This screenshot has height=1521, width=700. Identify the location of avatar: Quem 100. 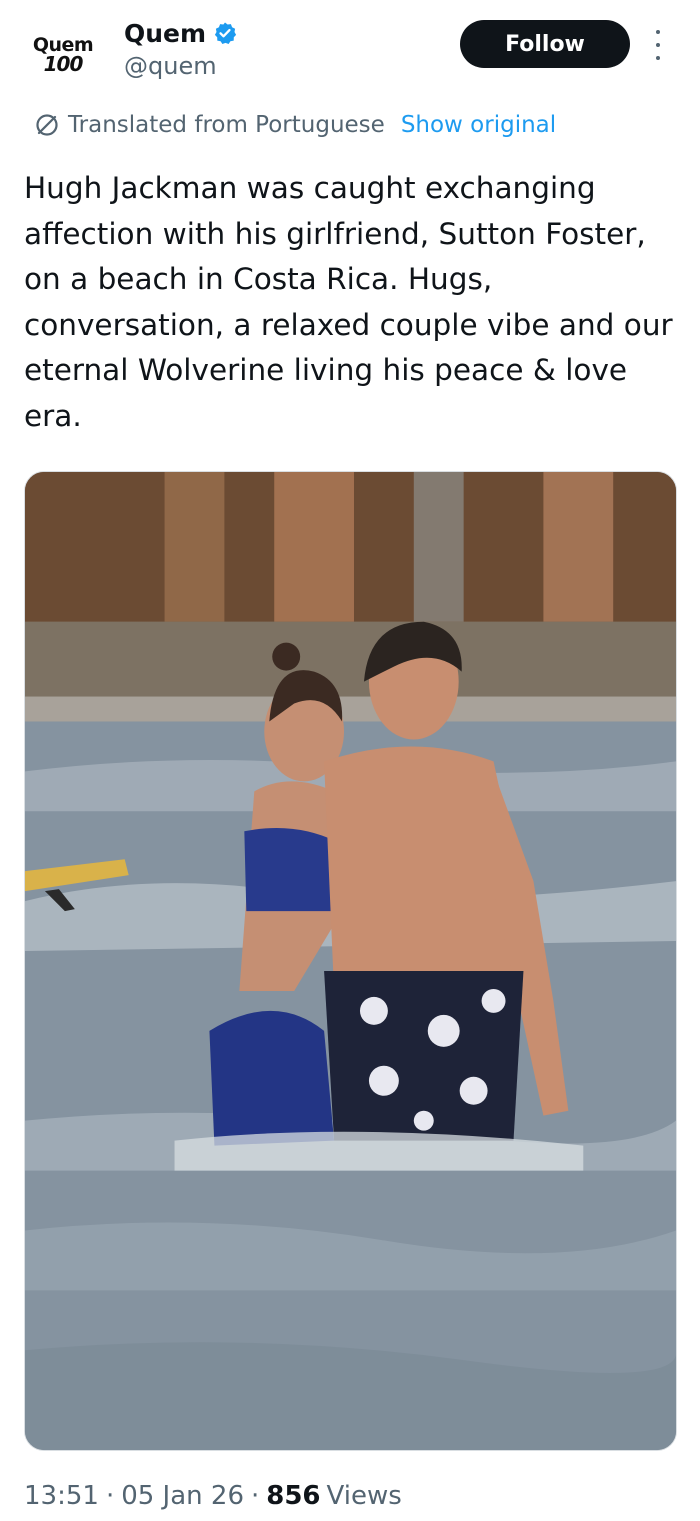
(63, 54).